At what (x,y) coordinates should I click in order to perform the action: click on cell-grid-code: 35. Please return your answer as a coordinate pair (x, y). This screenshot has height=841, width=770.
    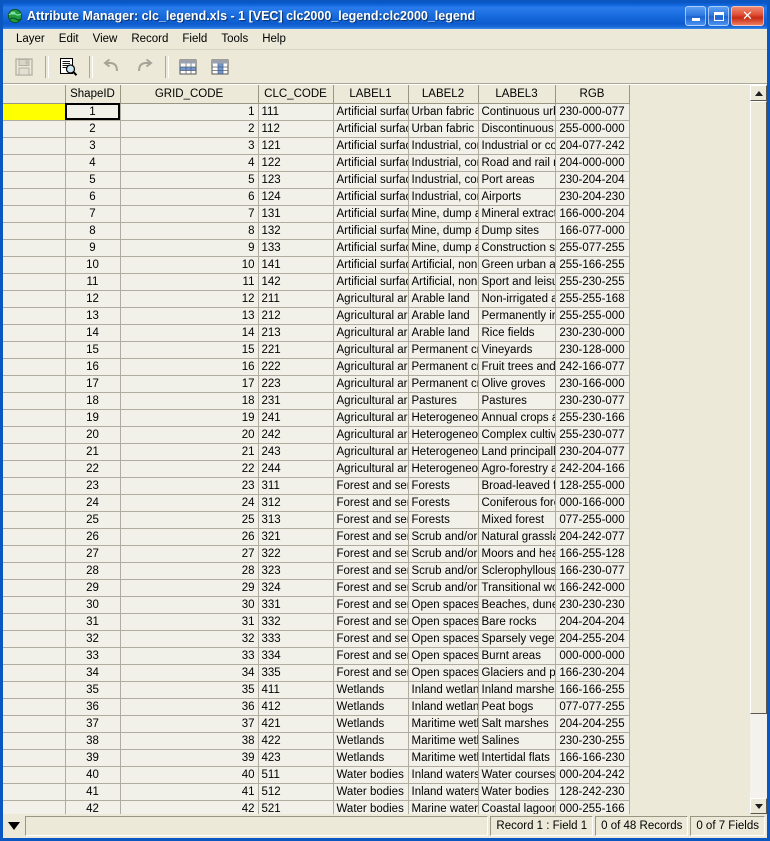
    Looking at the image, I should click on (189, 690).